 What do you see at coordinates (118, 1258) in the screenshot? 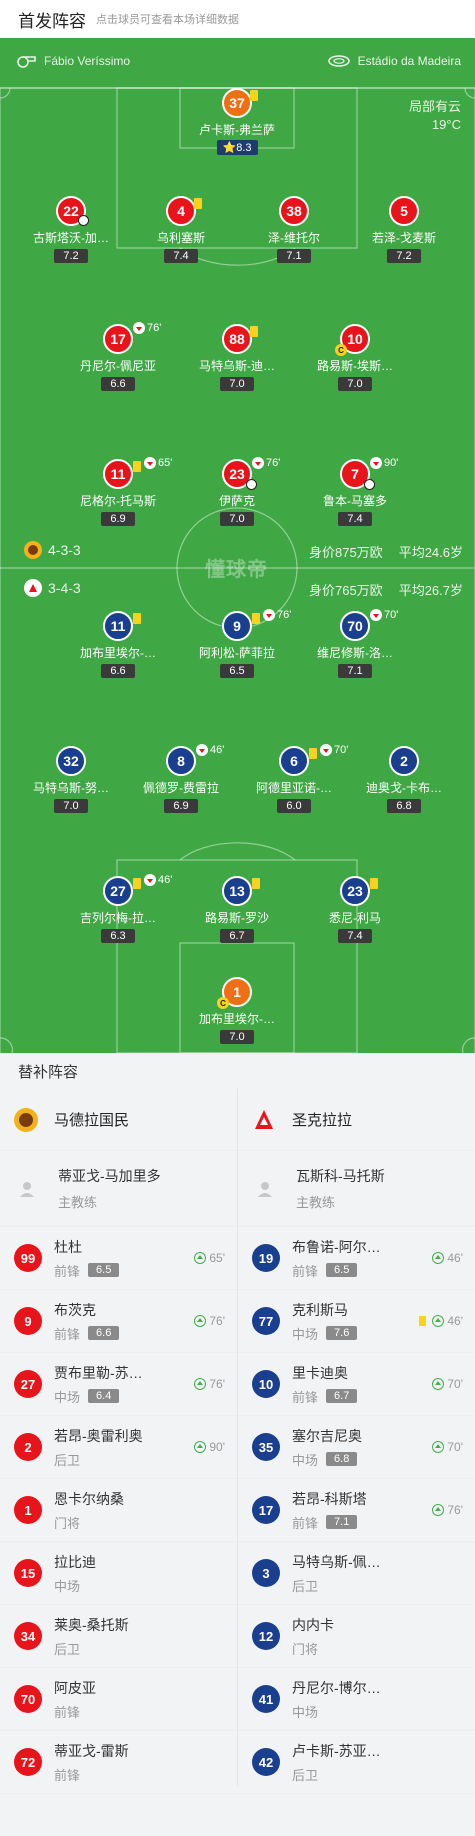
I see `home-sub-row: 99 杜杜 前锋 6.5 65'` at bounding box center [118, 1258].